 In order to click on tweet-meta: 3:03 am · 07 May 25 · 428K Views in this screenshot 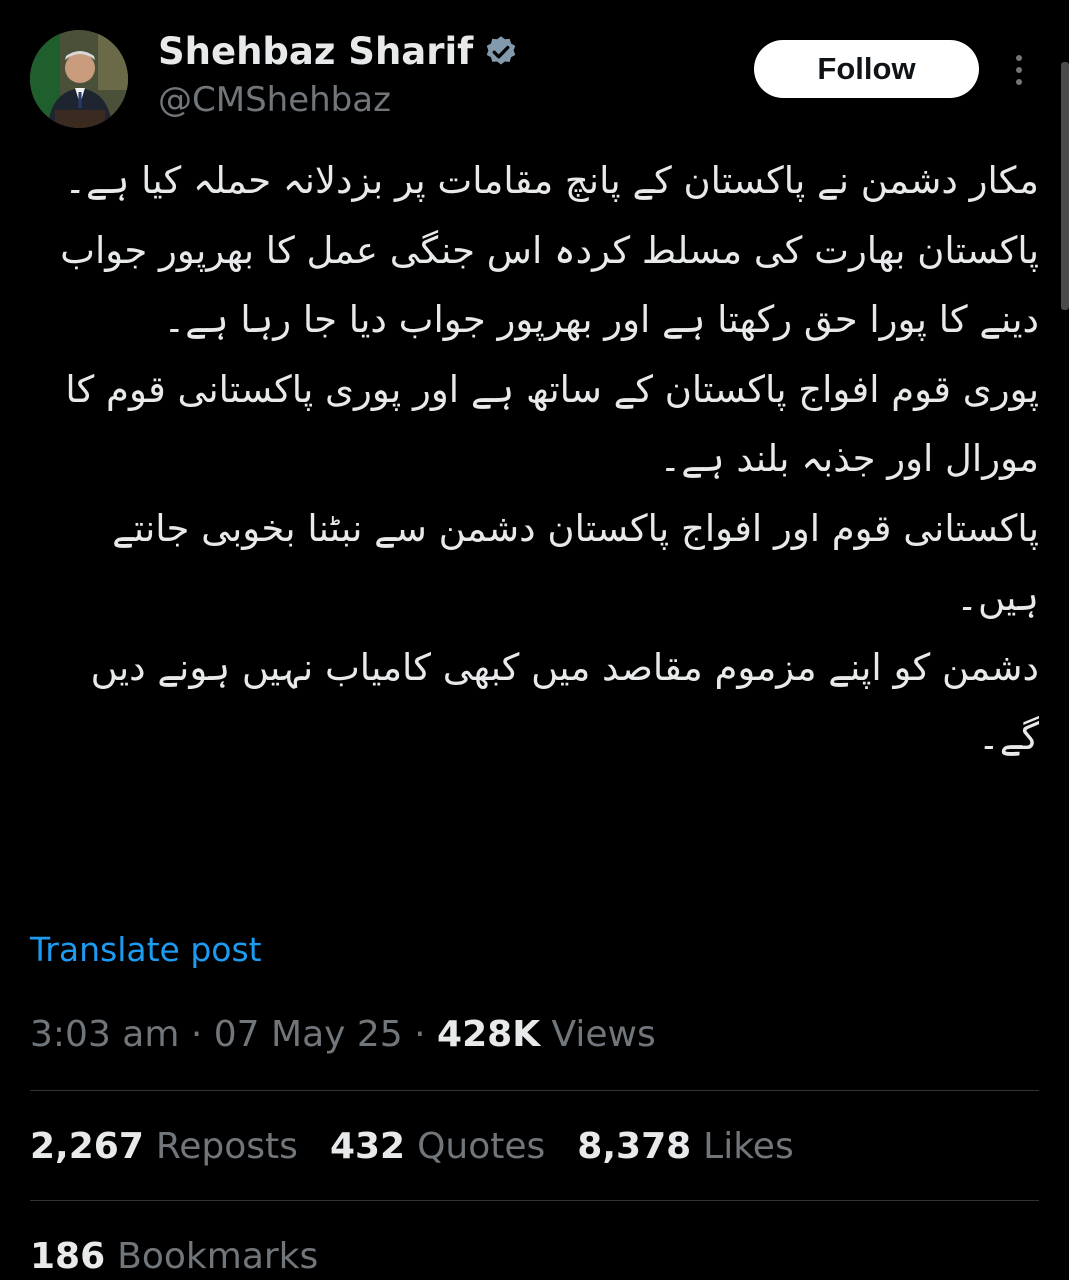, I will do `click(343, 1034)`.